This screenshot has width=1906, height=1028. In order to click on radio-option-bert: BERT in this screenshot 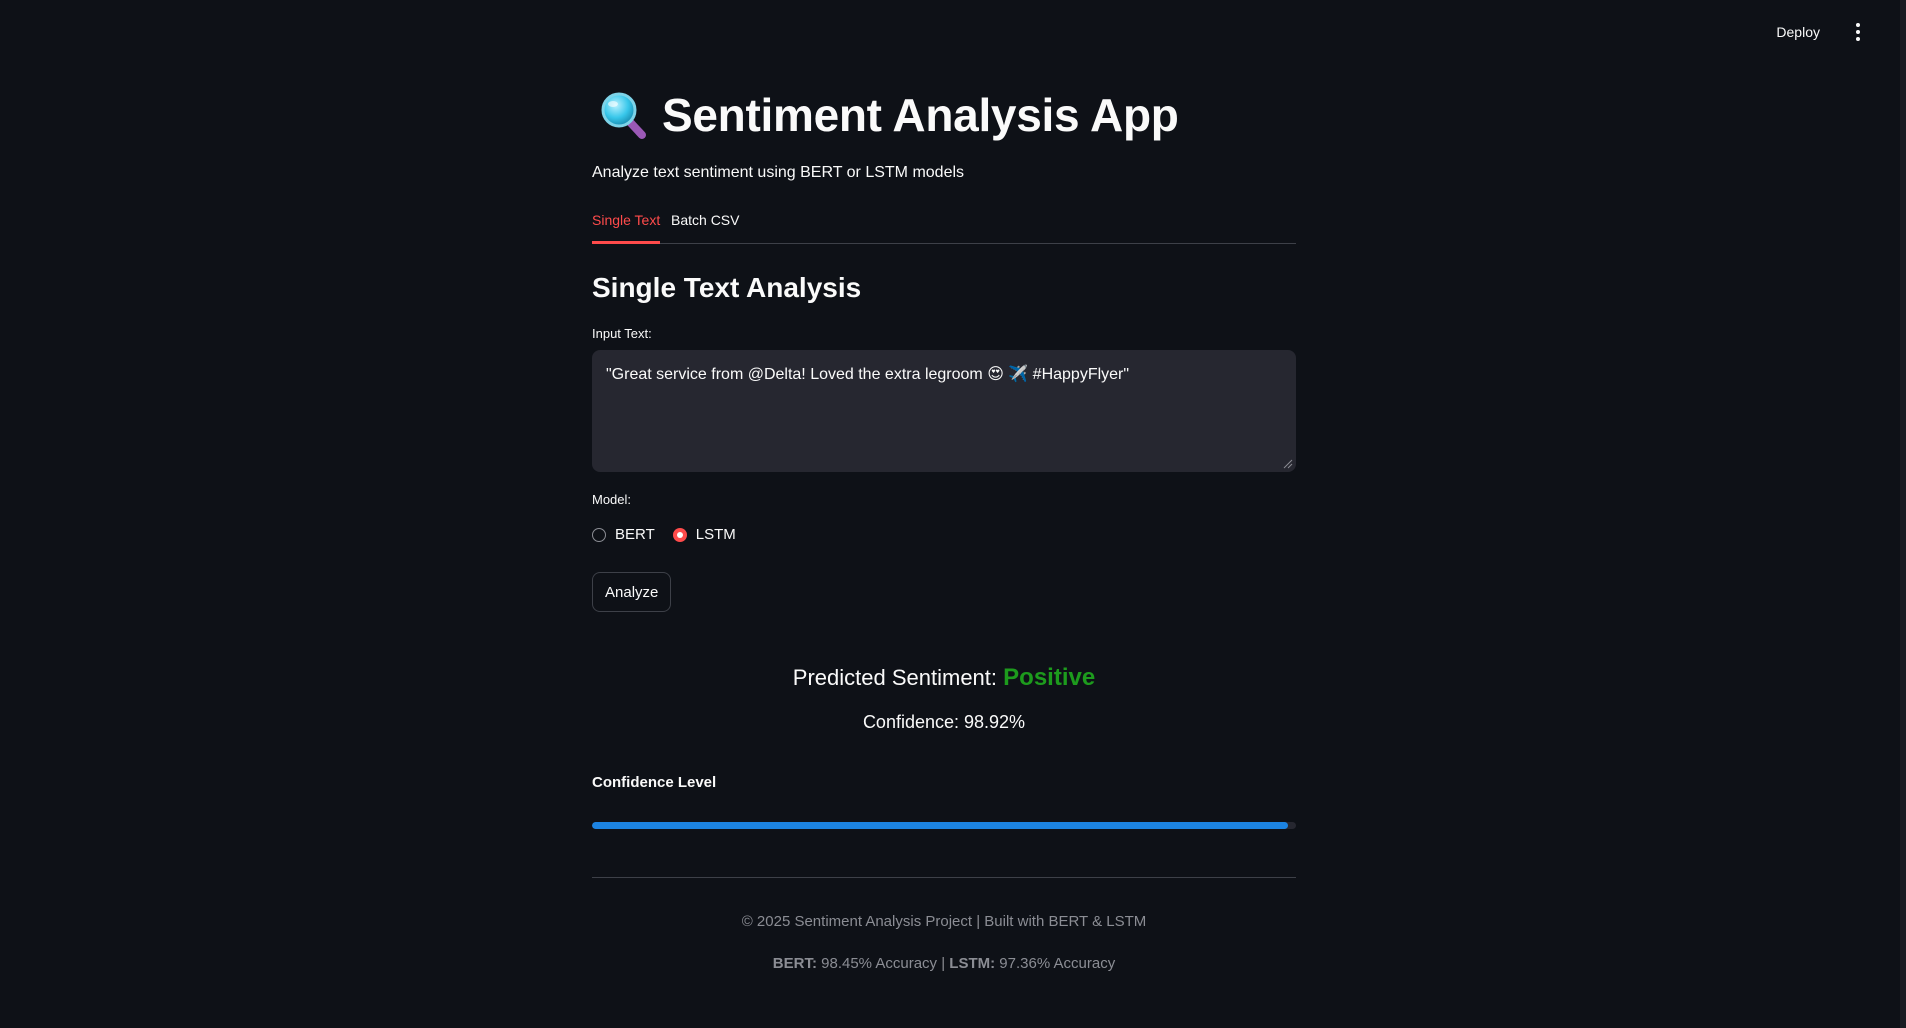, I will do `click(623, 534)`.